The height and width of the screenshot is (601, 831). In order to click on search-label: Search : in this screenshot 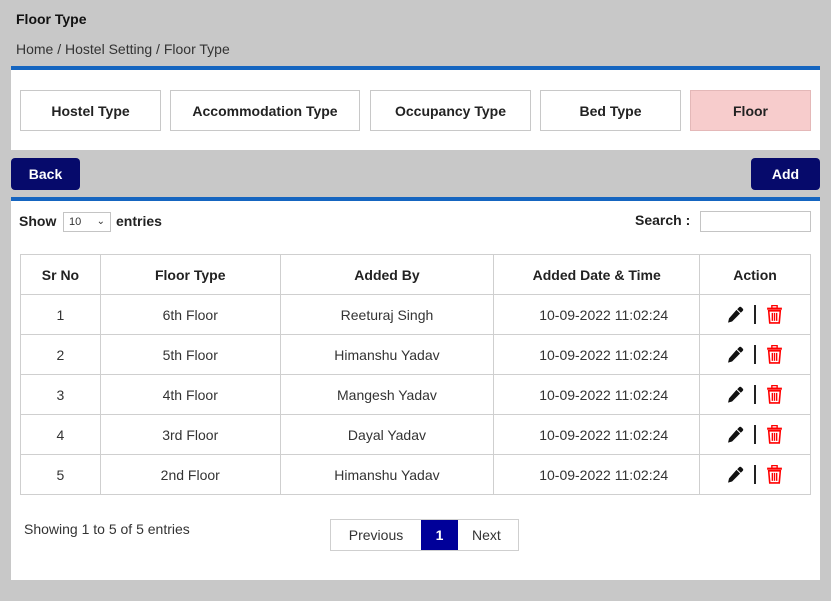, I will do `click(663, 220)`.